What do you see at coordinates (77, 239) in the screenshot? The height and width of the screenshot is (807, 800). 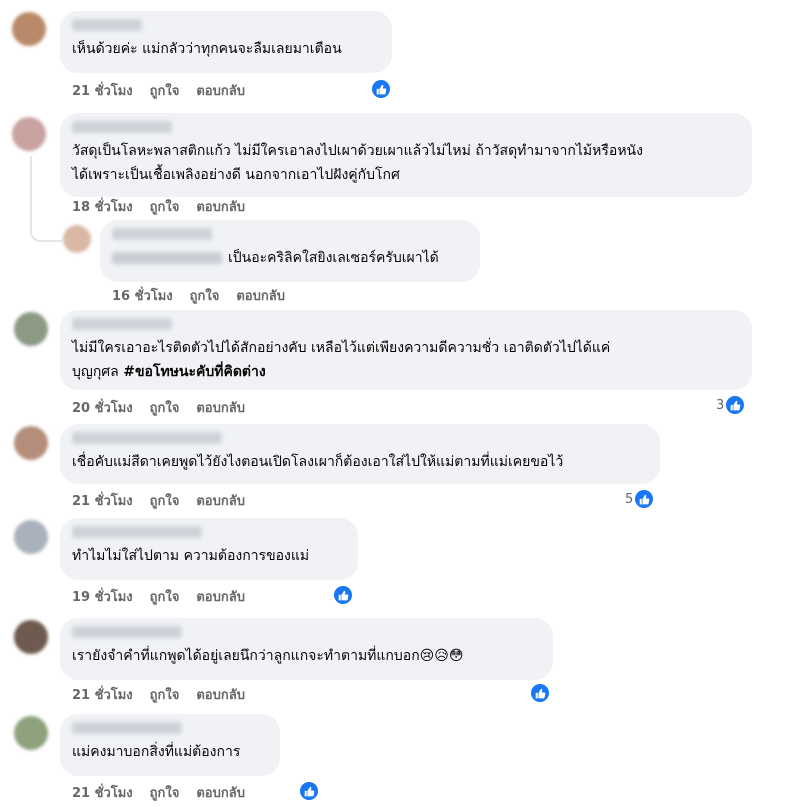 I see `reply-avatar` at bounding box center [77, 239].